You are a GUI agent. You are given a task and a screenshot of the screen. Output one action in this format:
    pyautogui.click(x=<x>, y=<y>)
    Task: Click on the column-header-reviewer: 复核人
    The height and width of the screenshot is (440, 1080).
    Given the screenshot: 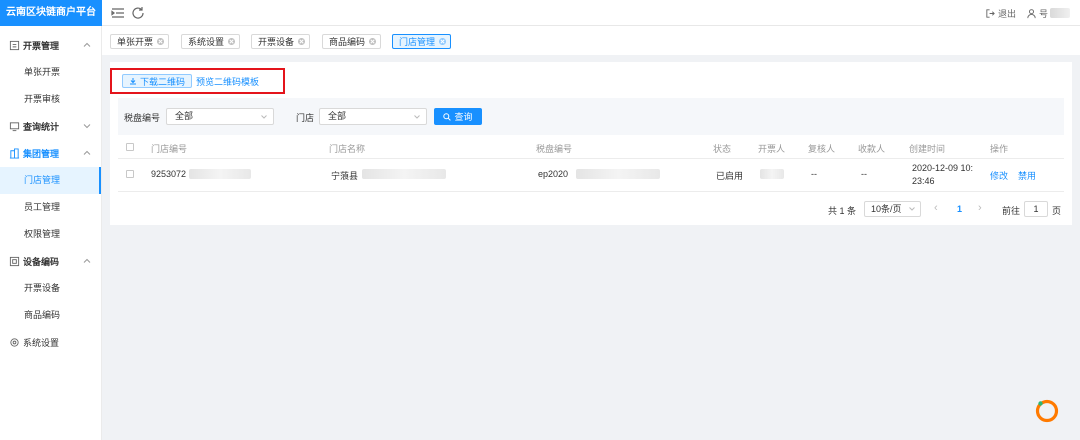 What is the action you would take?
    pyautogui.click(x=822, y=149)
    